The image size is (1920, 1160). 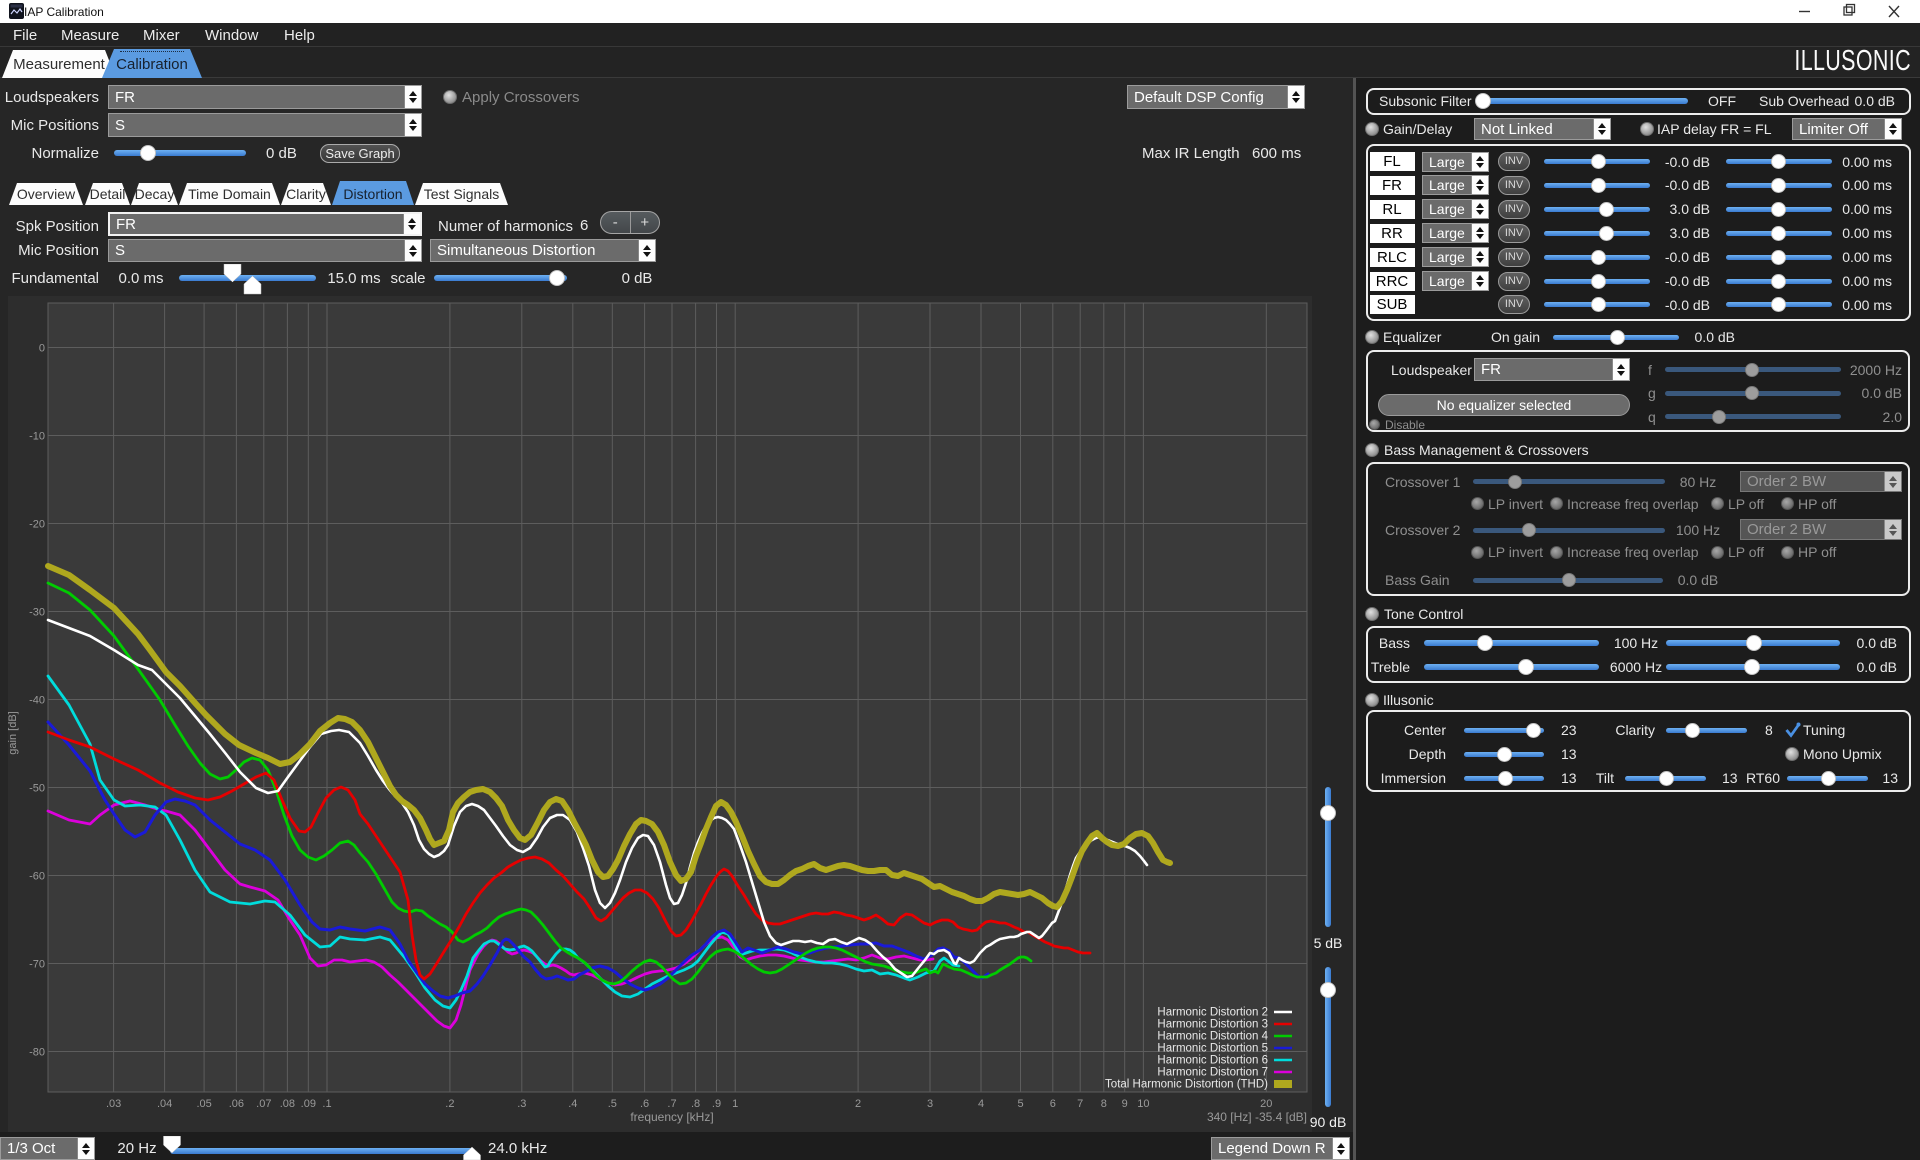 I want to click on svg-text: frequency [kHz], so click(x=671, y=1117).